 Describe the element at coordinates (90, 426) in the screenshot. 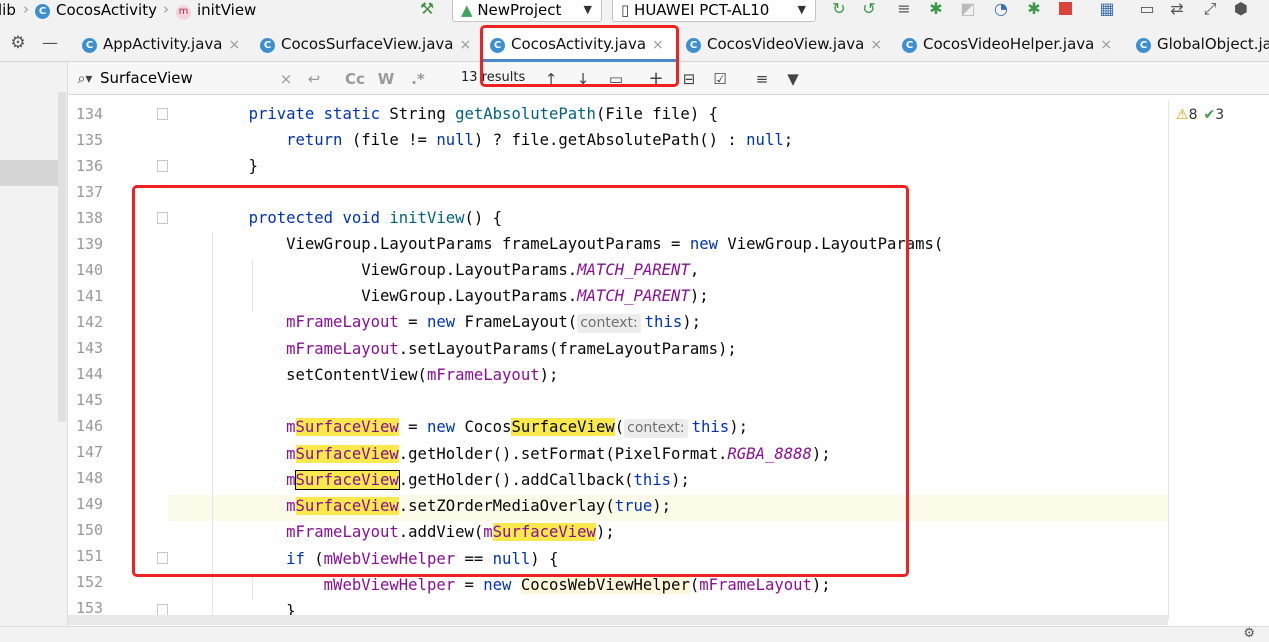

I see `line-number: 146` at that location.